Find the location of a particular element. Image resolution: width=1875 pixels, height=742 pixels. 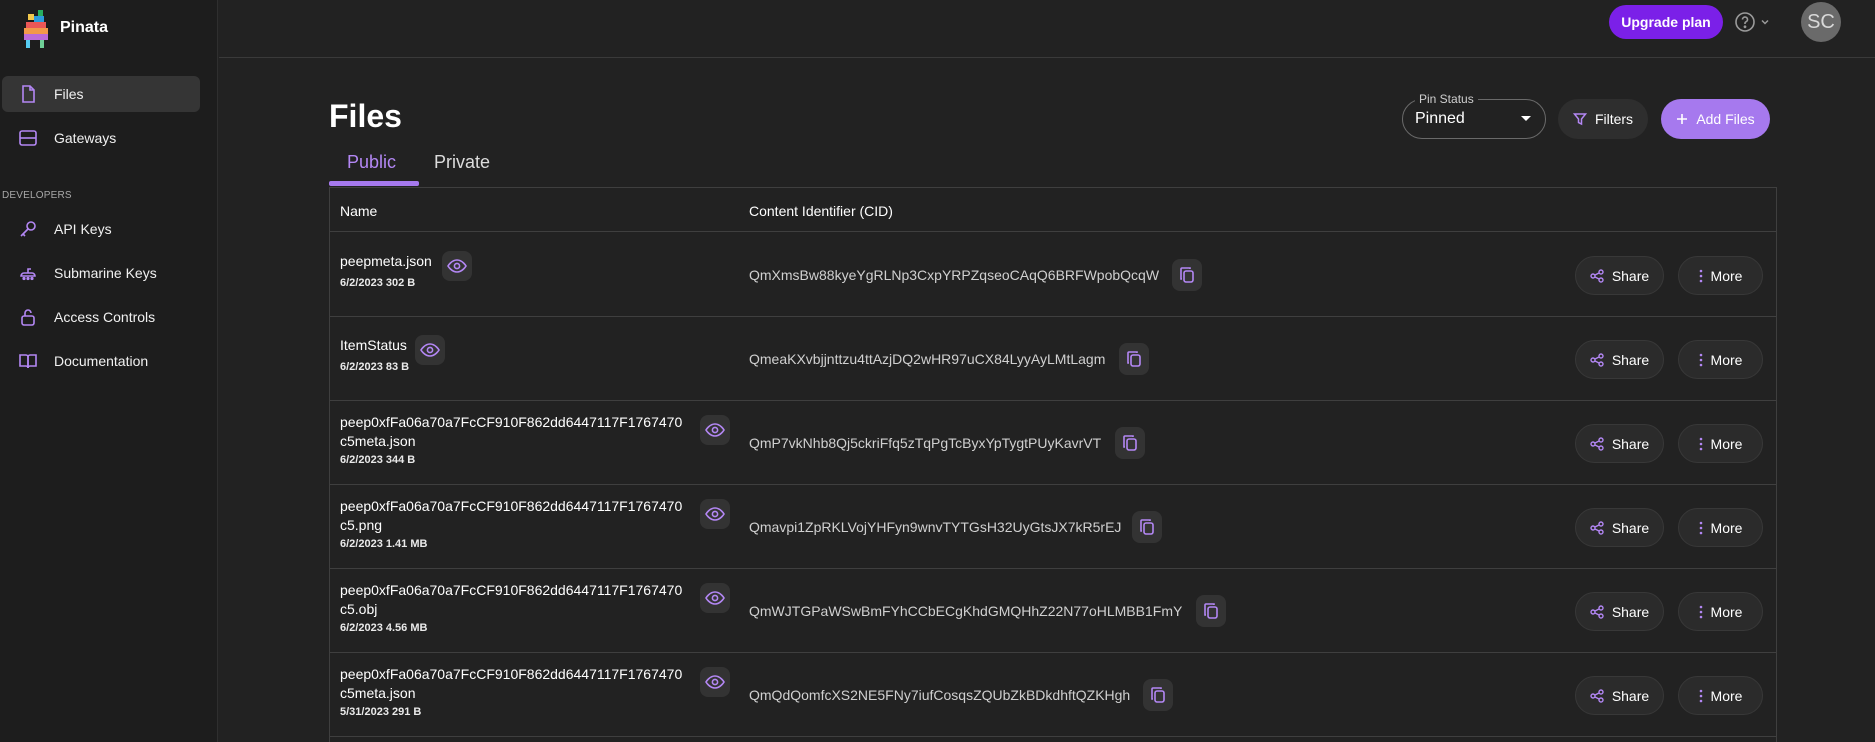

help-menu is located at coordinates (1752, 22).